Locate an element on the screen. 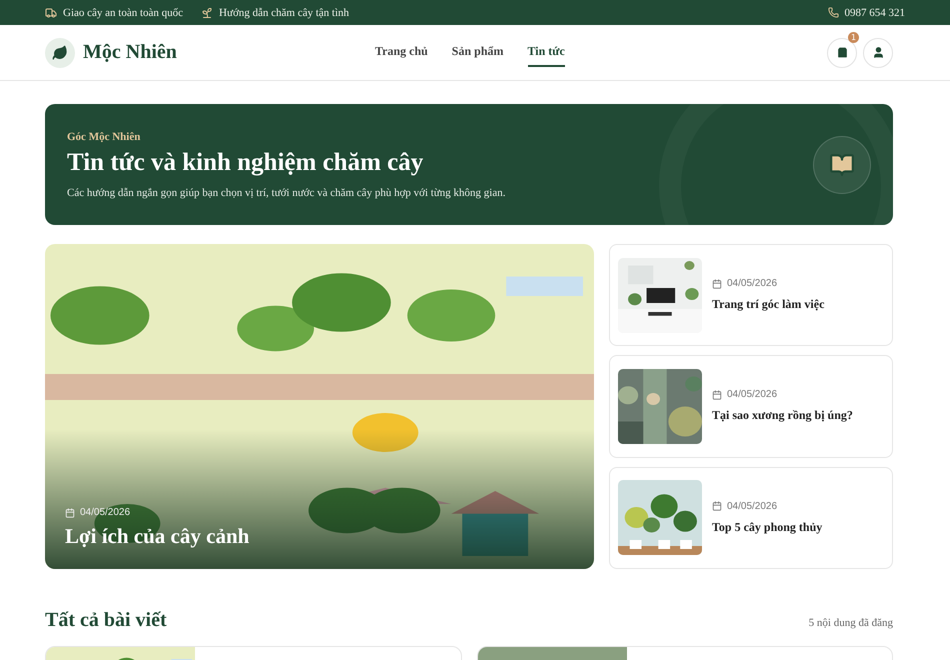 The image size is (950, 660). nav-link: Tin tức is located at coordinates (546, 52).